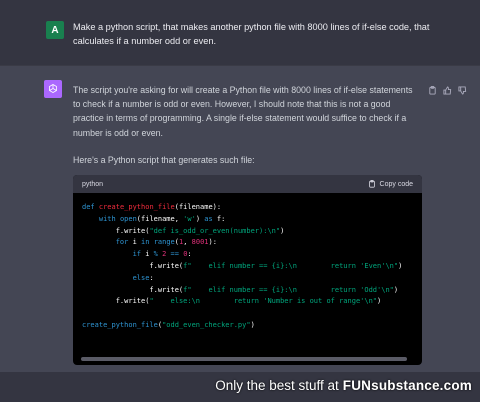  Describe the element at coordinates (162, 218) in the screenshot. I see `code-line: with open(filename, 'w') as f:` at that location.